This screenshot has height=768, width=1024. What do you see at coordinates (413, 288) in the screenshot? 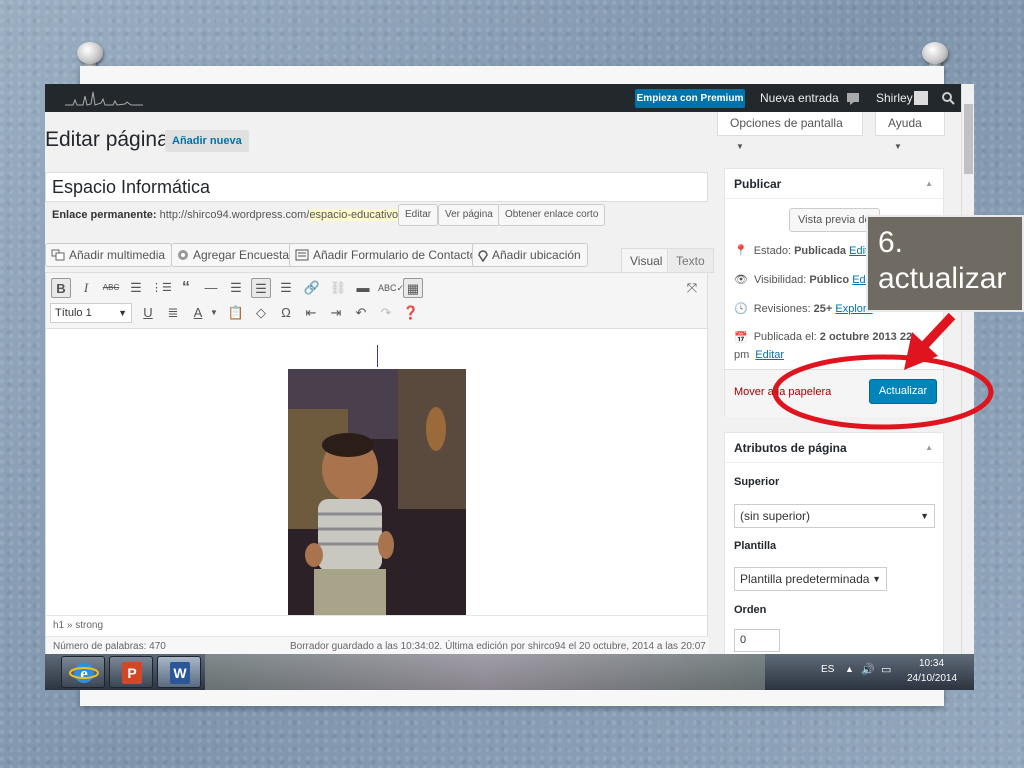
I see `toolbar-toggle-icon: ▦` at bounding box center [413, 288].